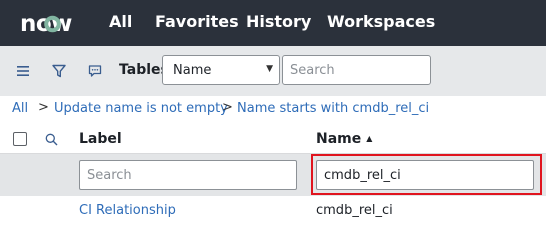  What do you see at coordinates (23, 71) in the screenshot?
I see `hamburger-menu-icon` at bounding box center [23, 71].